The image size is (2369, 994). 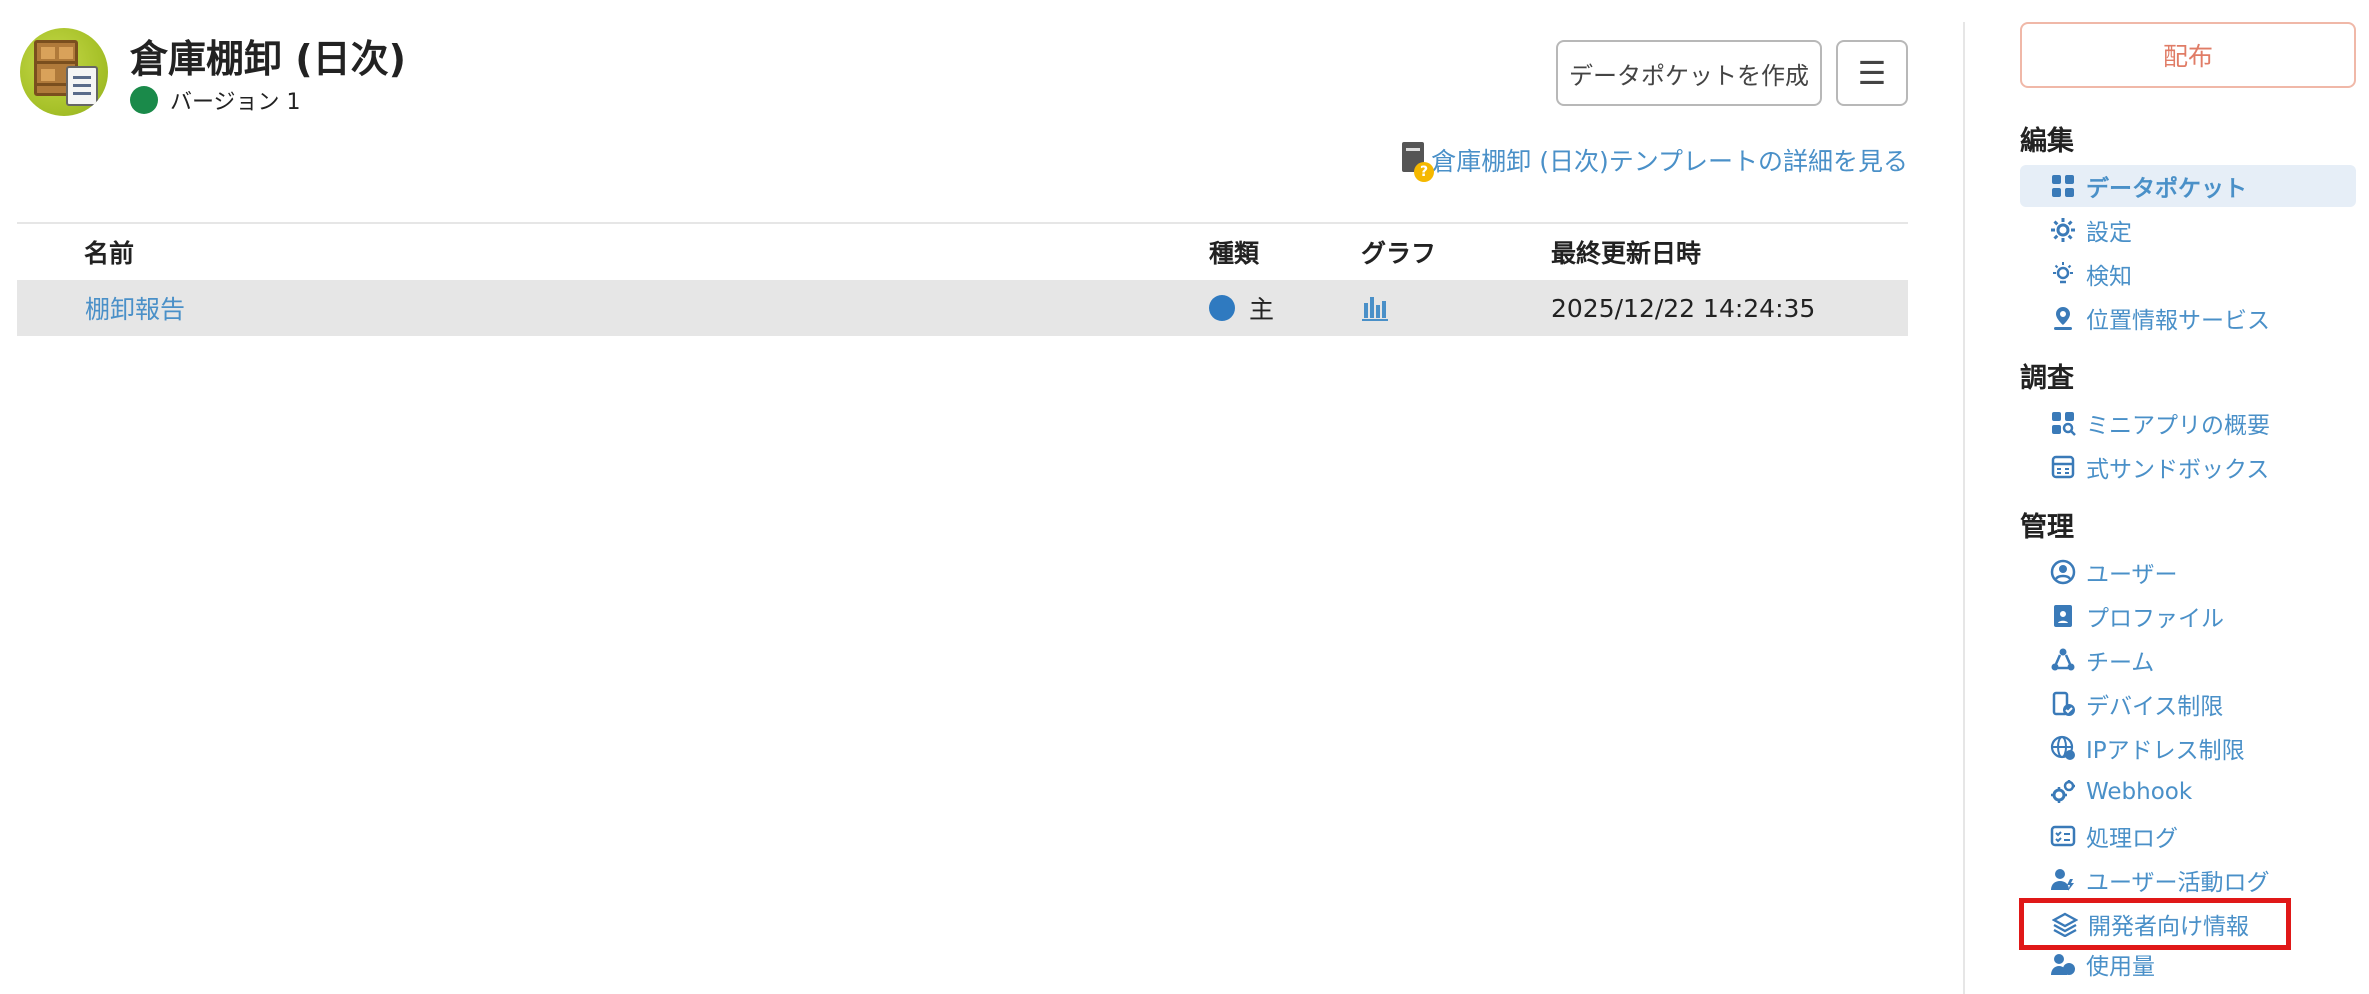 I want to click on bar-chart-icon, so click(x=1375, y=308).